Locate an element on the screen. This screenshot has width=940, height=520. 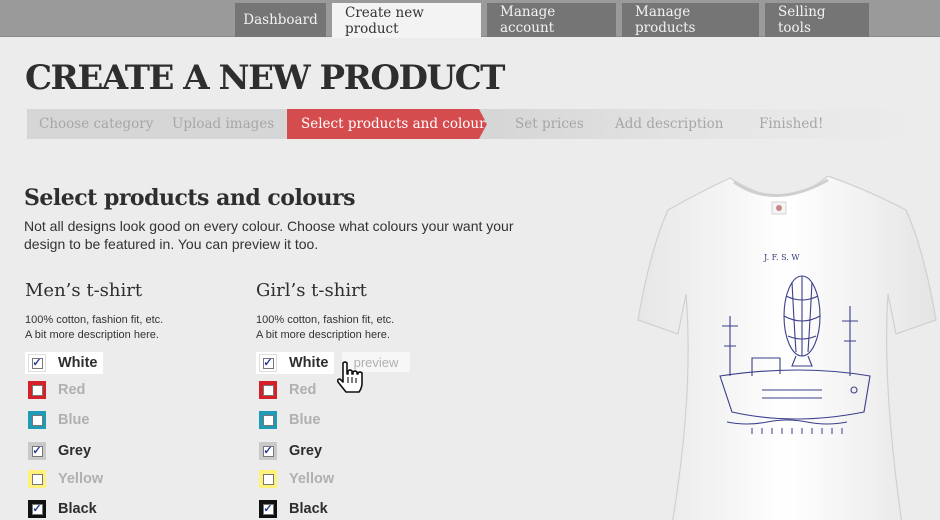
hand-cursor-icon is located at coordinates (349, 377).